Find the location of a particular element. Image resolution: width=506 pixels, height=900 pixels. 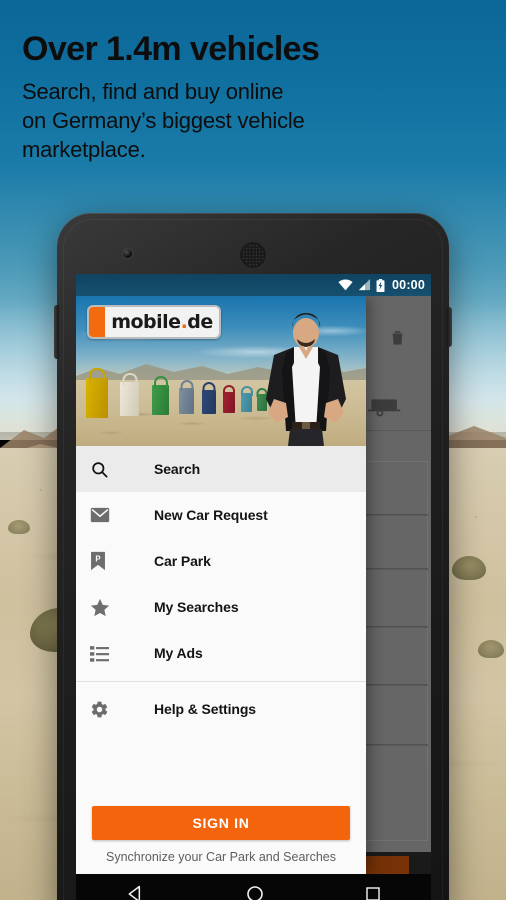

drawer-header: mobile.de is located at coordinates (221, 371).